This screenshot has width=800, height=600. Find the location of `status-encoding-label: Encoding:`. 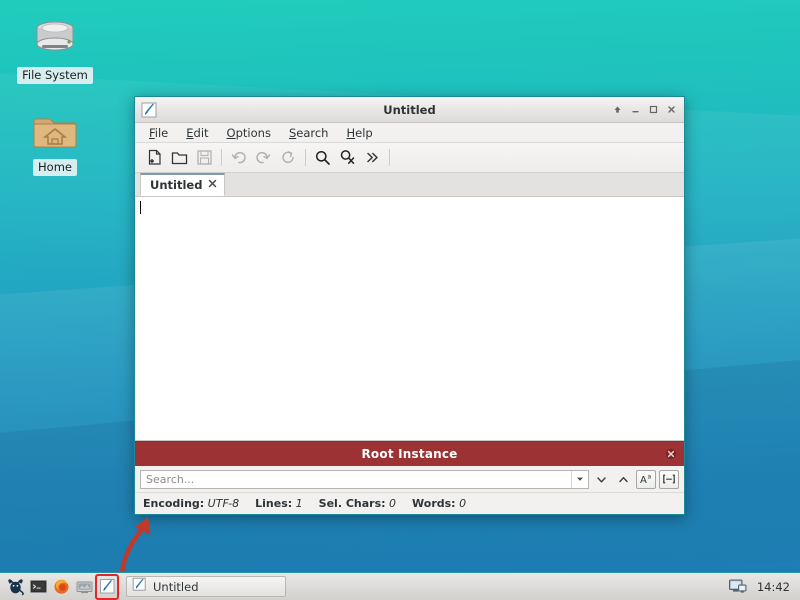

status-encoding-label: Encoding: is located at coordinates (174, 503).